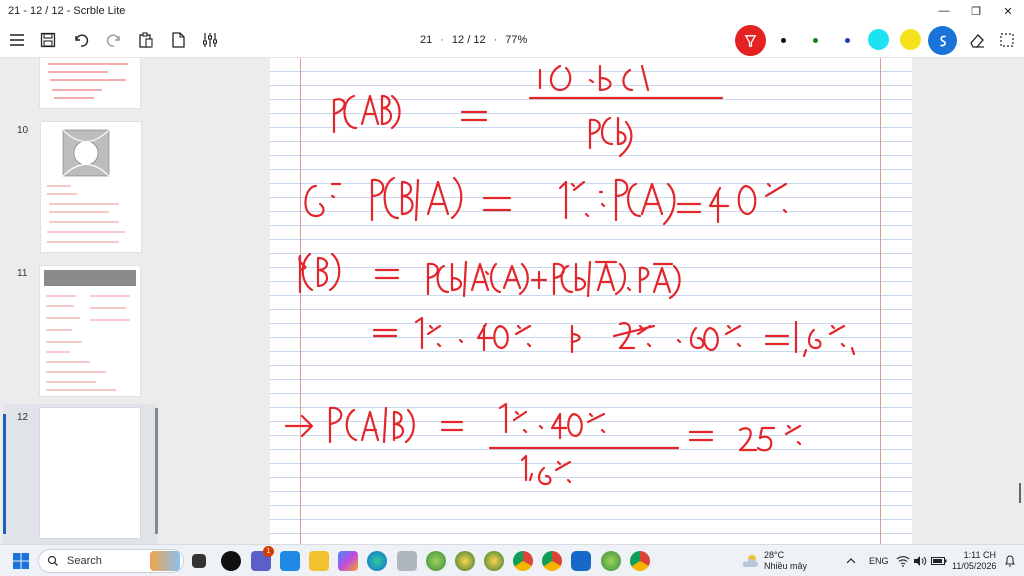 The height and width of the screenshot is (576, 1024). Describe the element at coordinates (512, 11) in the screenshot. I see `title-bar: 21 - 12 / 12 - Scrble Lite — ❐ ✕` at that location.